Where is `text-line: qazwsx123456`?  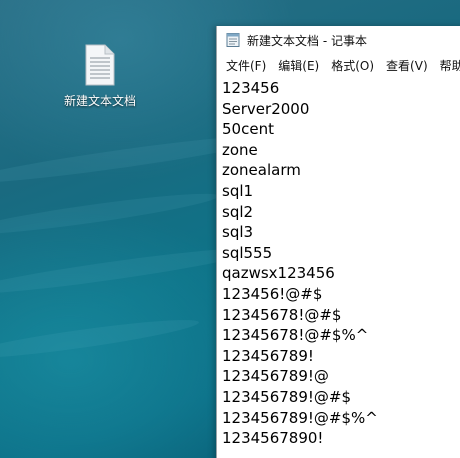
text-line: qazwsx123456 is located at coordinates (278, 273).